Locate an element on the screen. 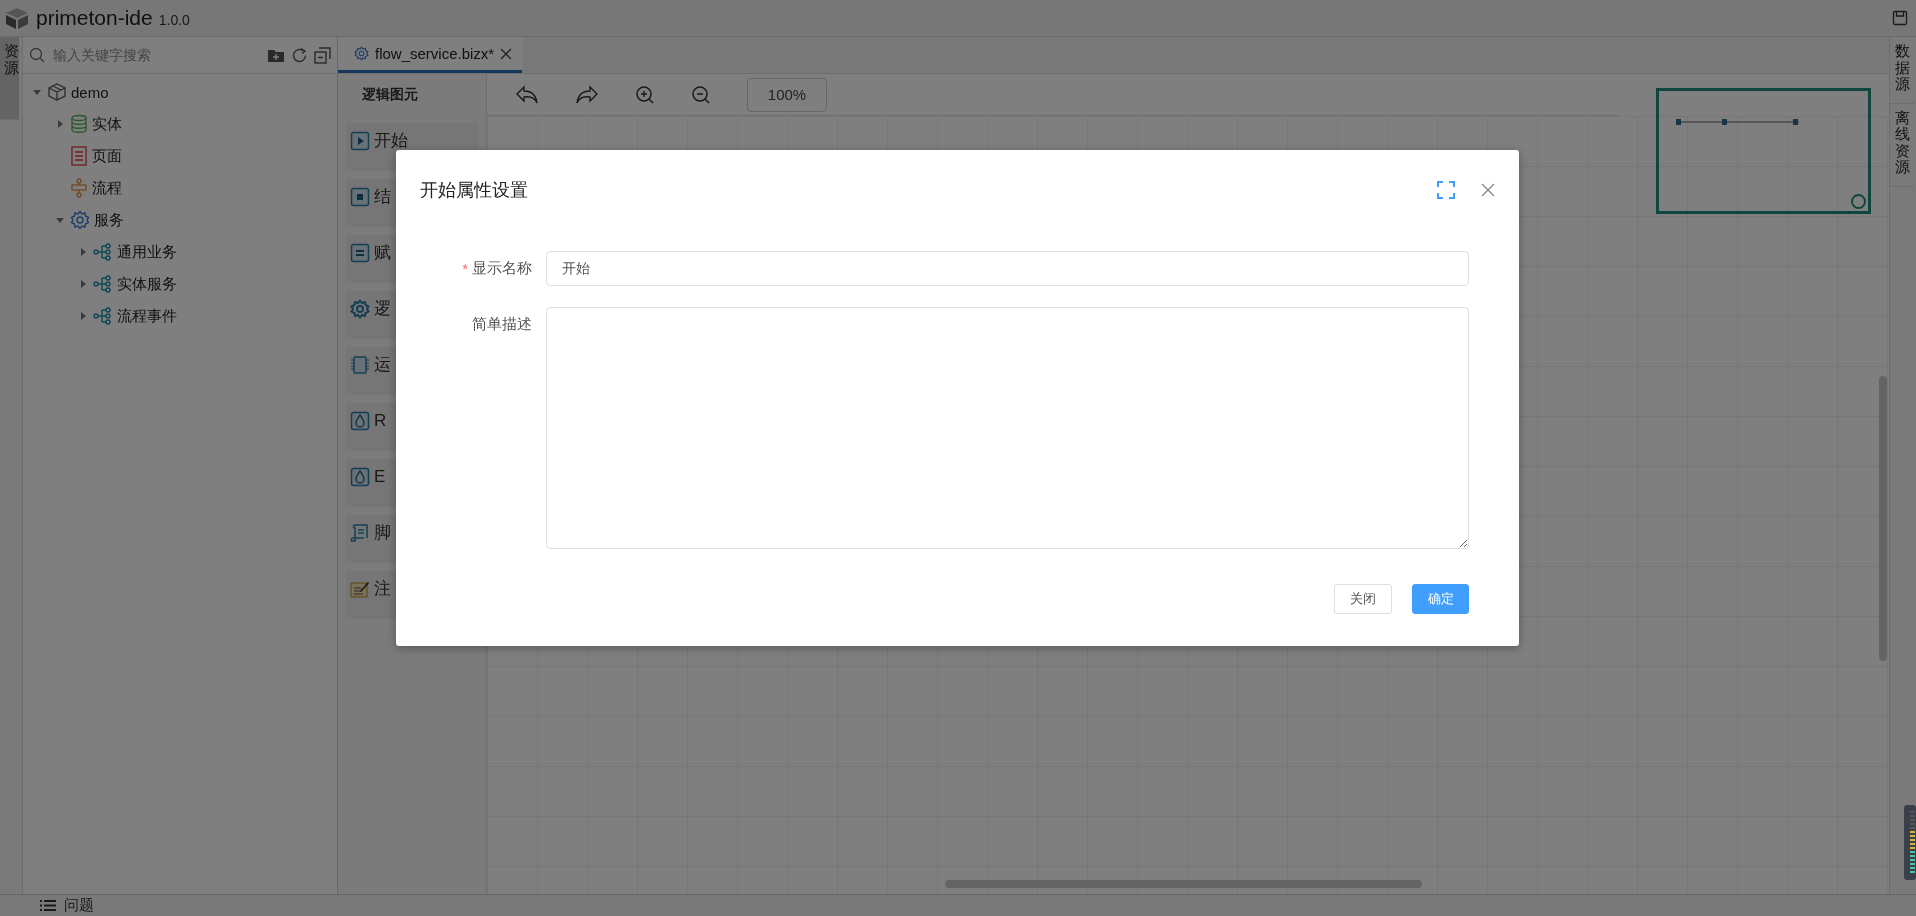 Image resolution: width=1916 pixels, height=916 pixels. description-field is located at coordinates (1007, 428).